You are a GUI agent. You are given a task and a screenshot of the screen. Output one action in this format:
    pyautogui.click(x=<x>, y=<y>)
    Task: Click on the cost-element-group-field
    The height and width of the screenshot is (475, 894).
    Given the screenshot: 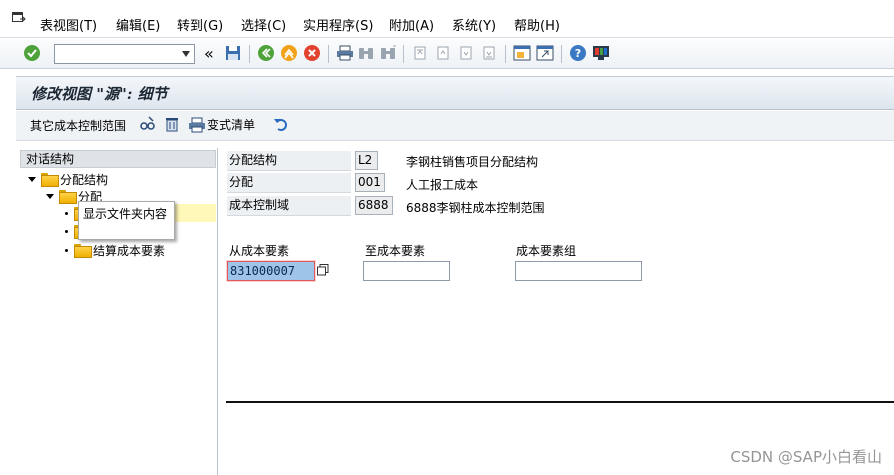 What is the action you would take?
    pyautogui.click(x=578, y=271)
    